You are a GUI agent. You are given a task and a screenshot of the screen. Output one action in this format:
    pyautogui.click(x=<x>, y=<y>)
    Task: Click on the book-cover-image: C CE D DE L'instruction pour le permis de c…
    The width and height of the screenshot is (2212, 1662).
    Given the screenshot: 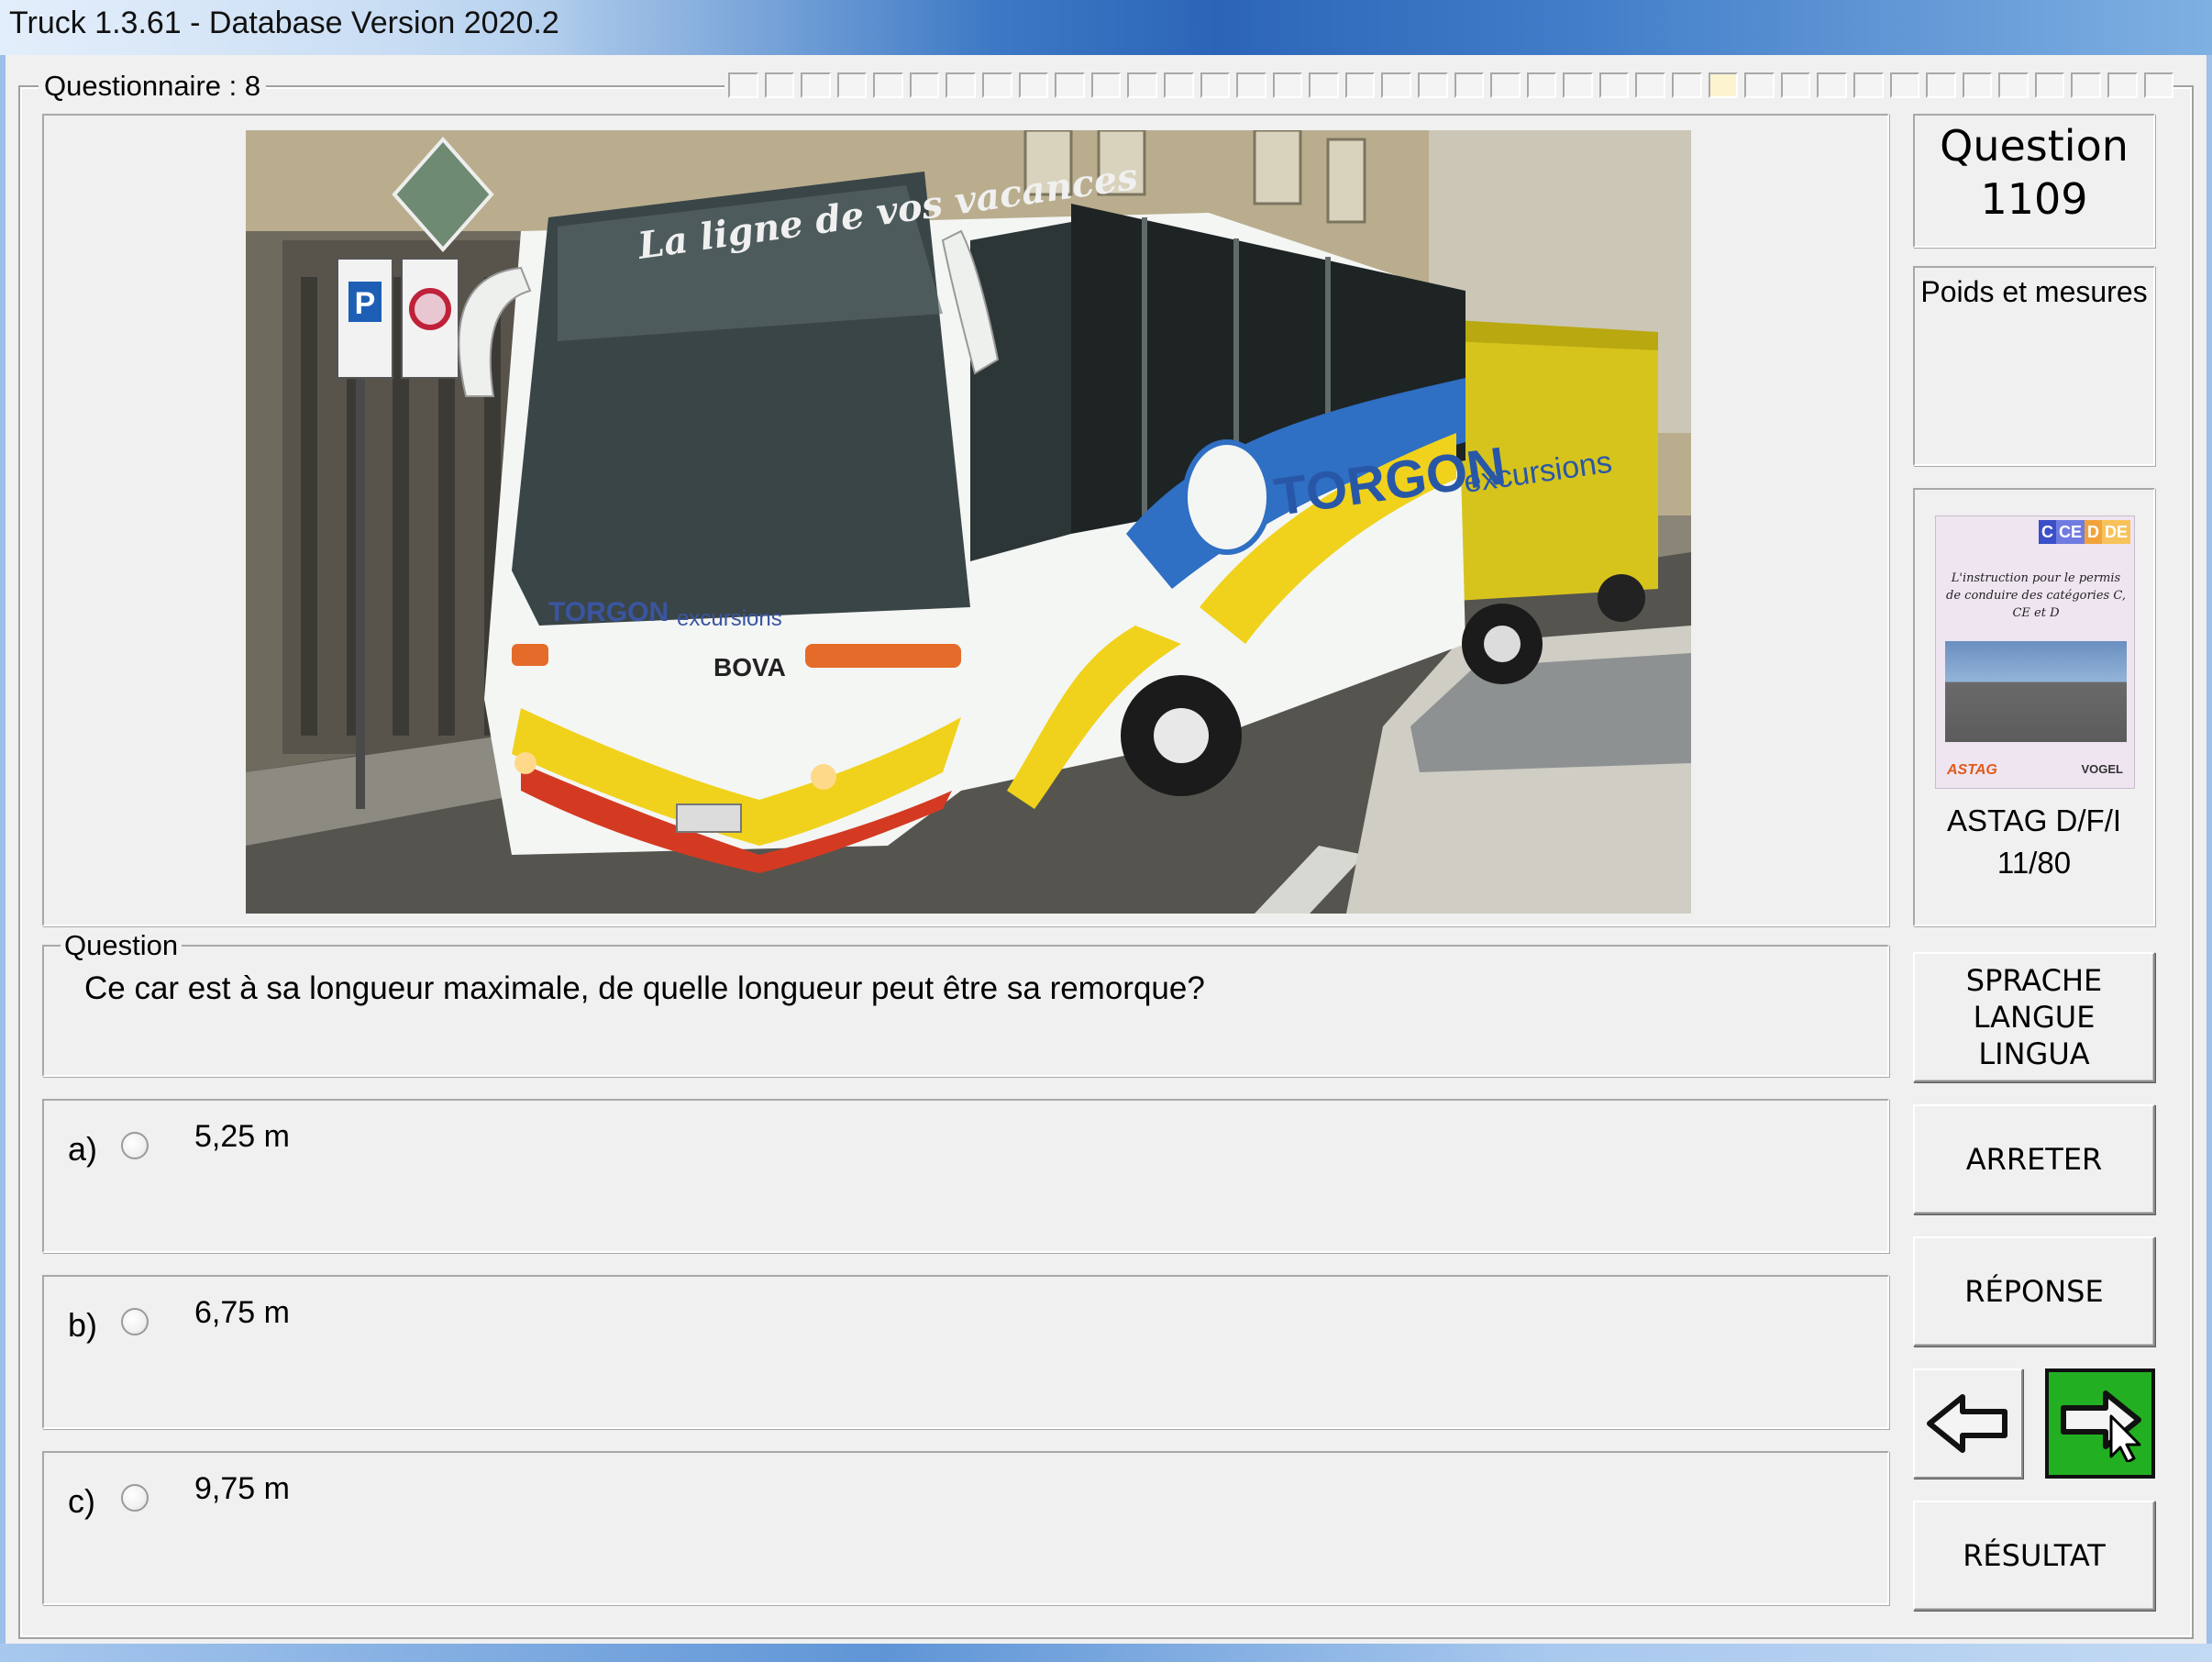 What is the action you would take?
    pyautogui.click(x=2035, y=652)
    